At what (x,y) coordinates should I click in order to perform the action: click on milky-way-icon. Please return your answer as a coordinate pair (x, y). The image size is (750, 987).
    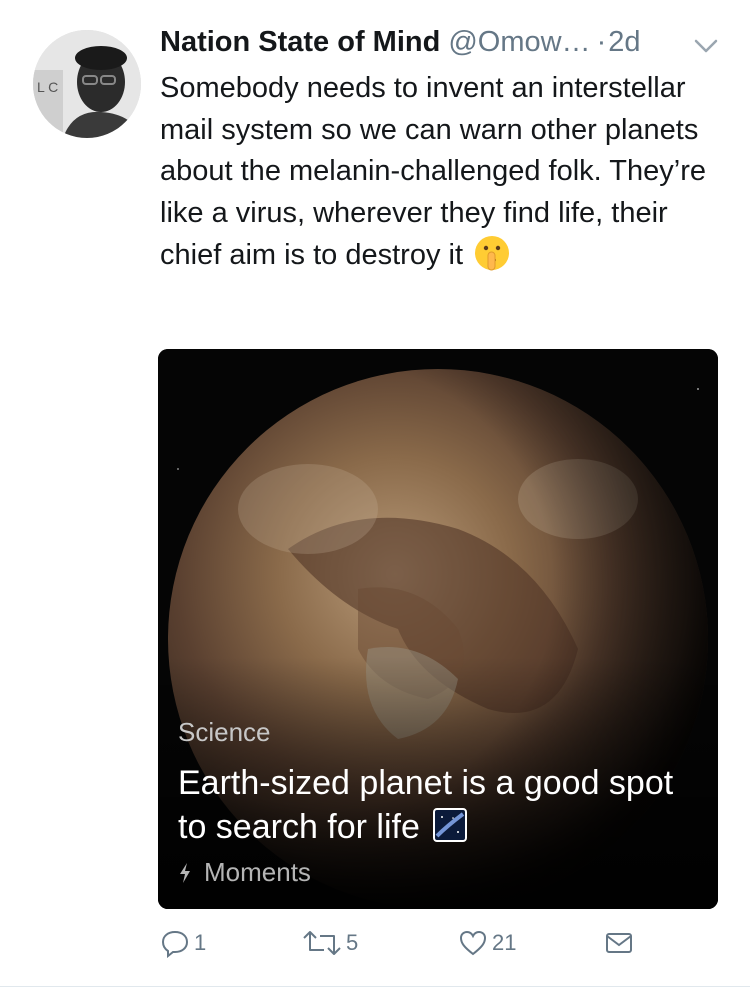
    Looking at the image, I should click on (450, 825).